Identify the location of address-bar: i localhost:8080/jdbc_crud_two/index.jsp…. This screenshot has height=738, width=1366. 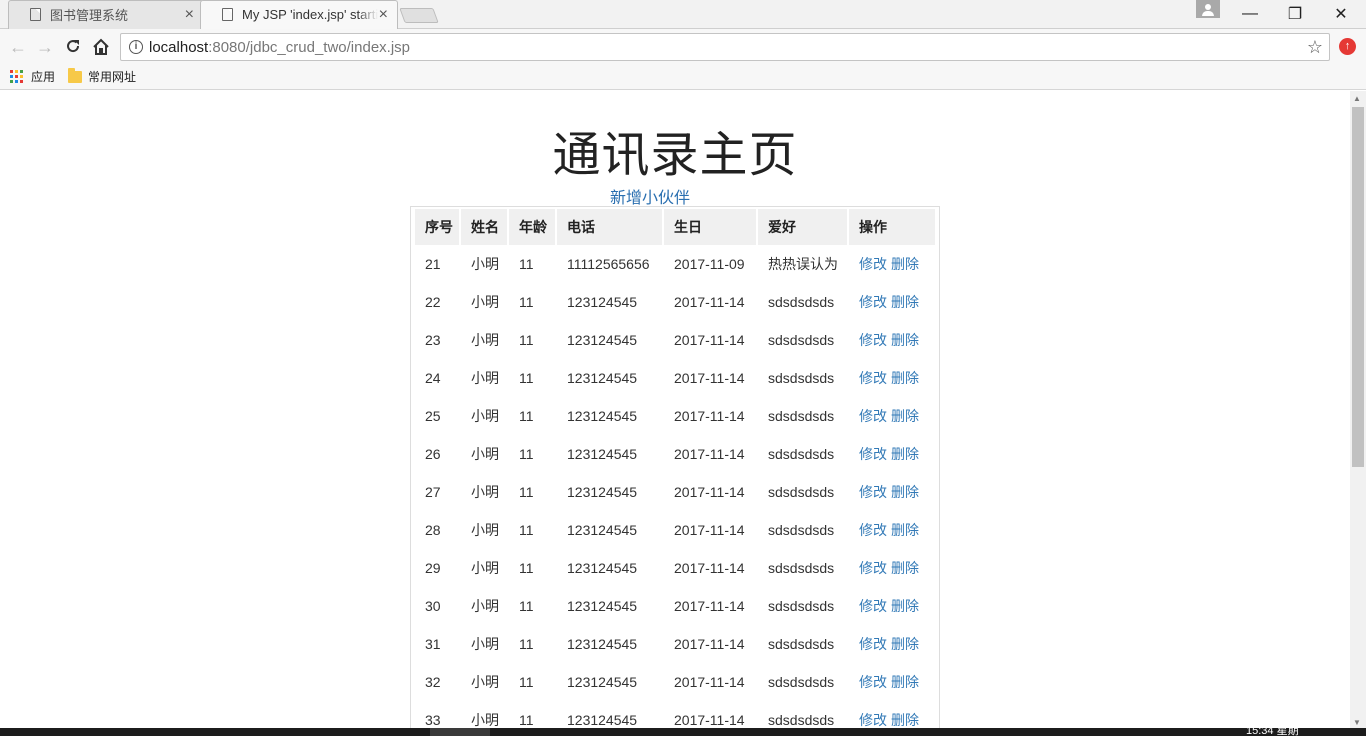
(725, 47).